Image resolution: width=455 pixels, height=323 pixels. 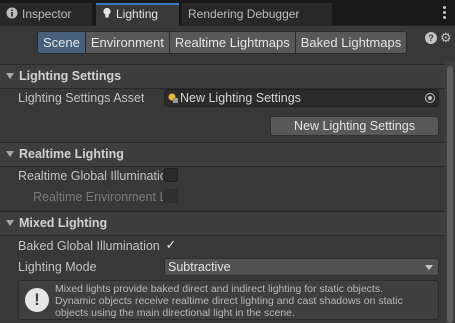 What do you see at coordinates (12, 13) in the screenshot?
I see `info-icon` at bounding box center [12, 13].